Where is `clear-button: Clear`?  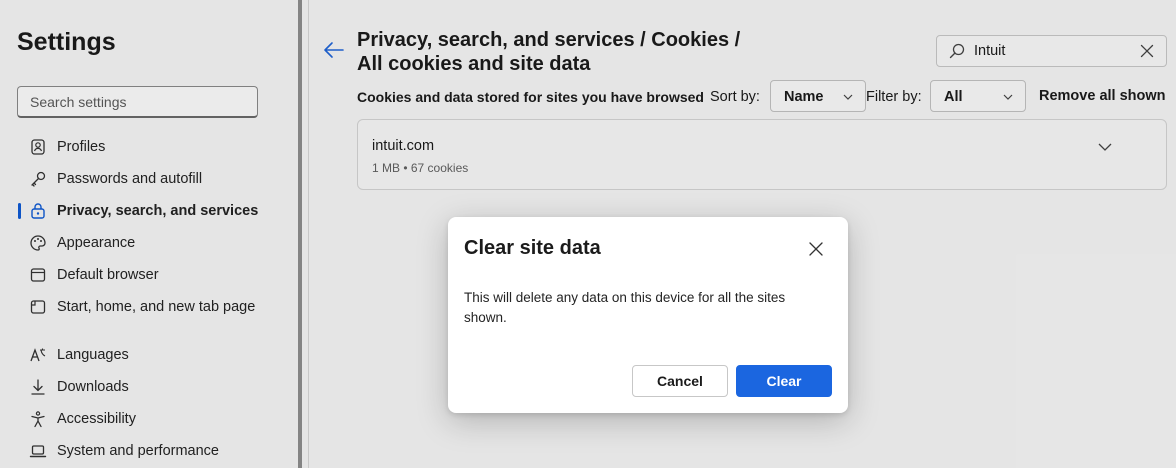
clear-button: Clear is located at coordinates (784, 381).